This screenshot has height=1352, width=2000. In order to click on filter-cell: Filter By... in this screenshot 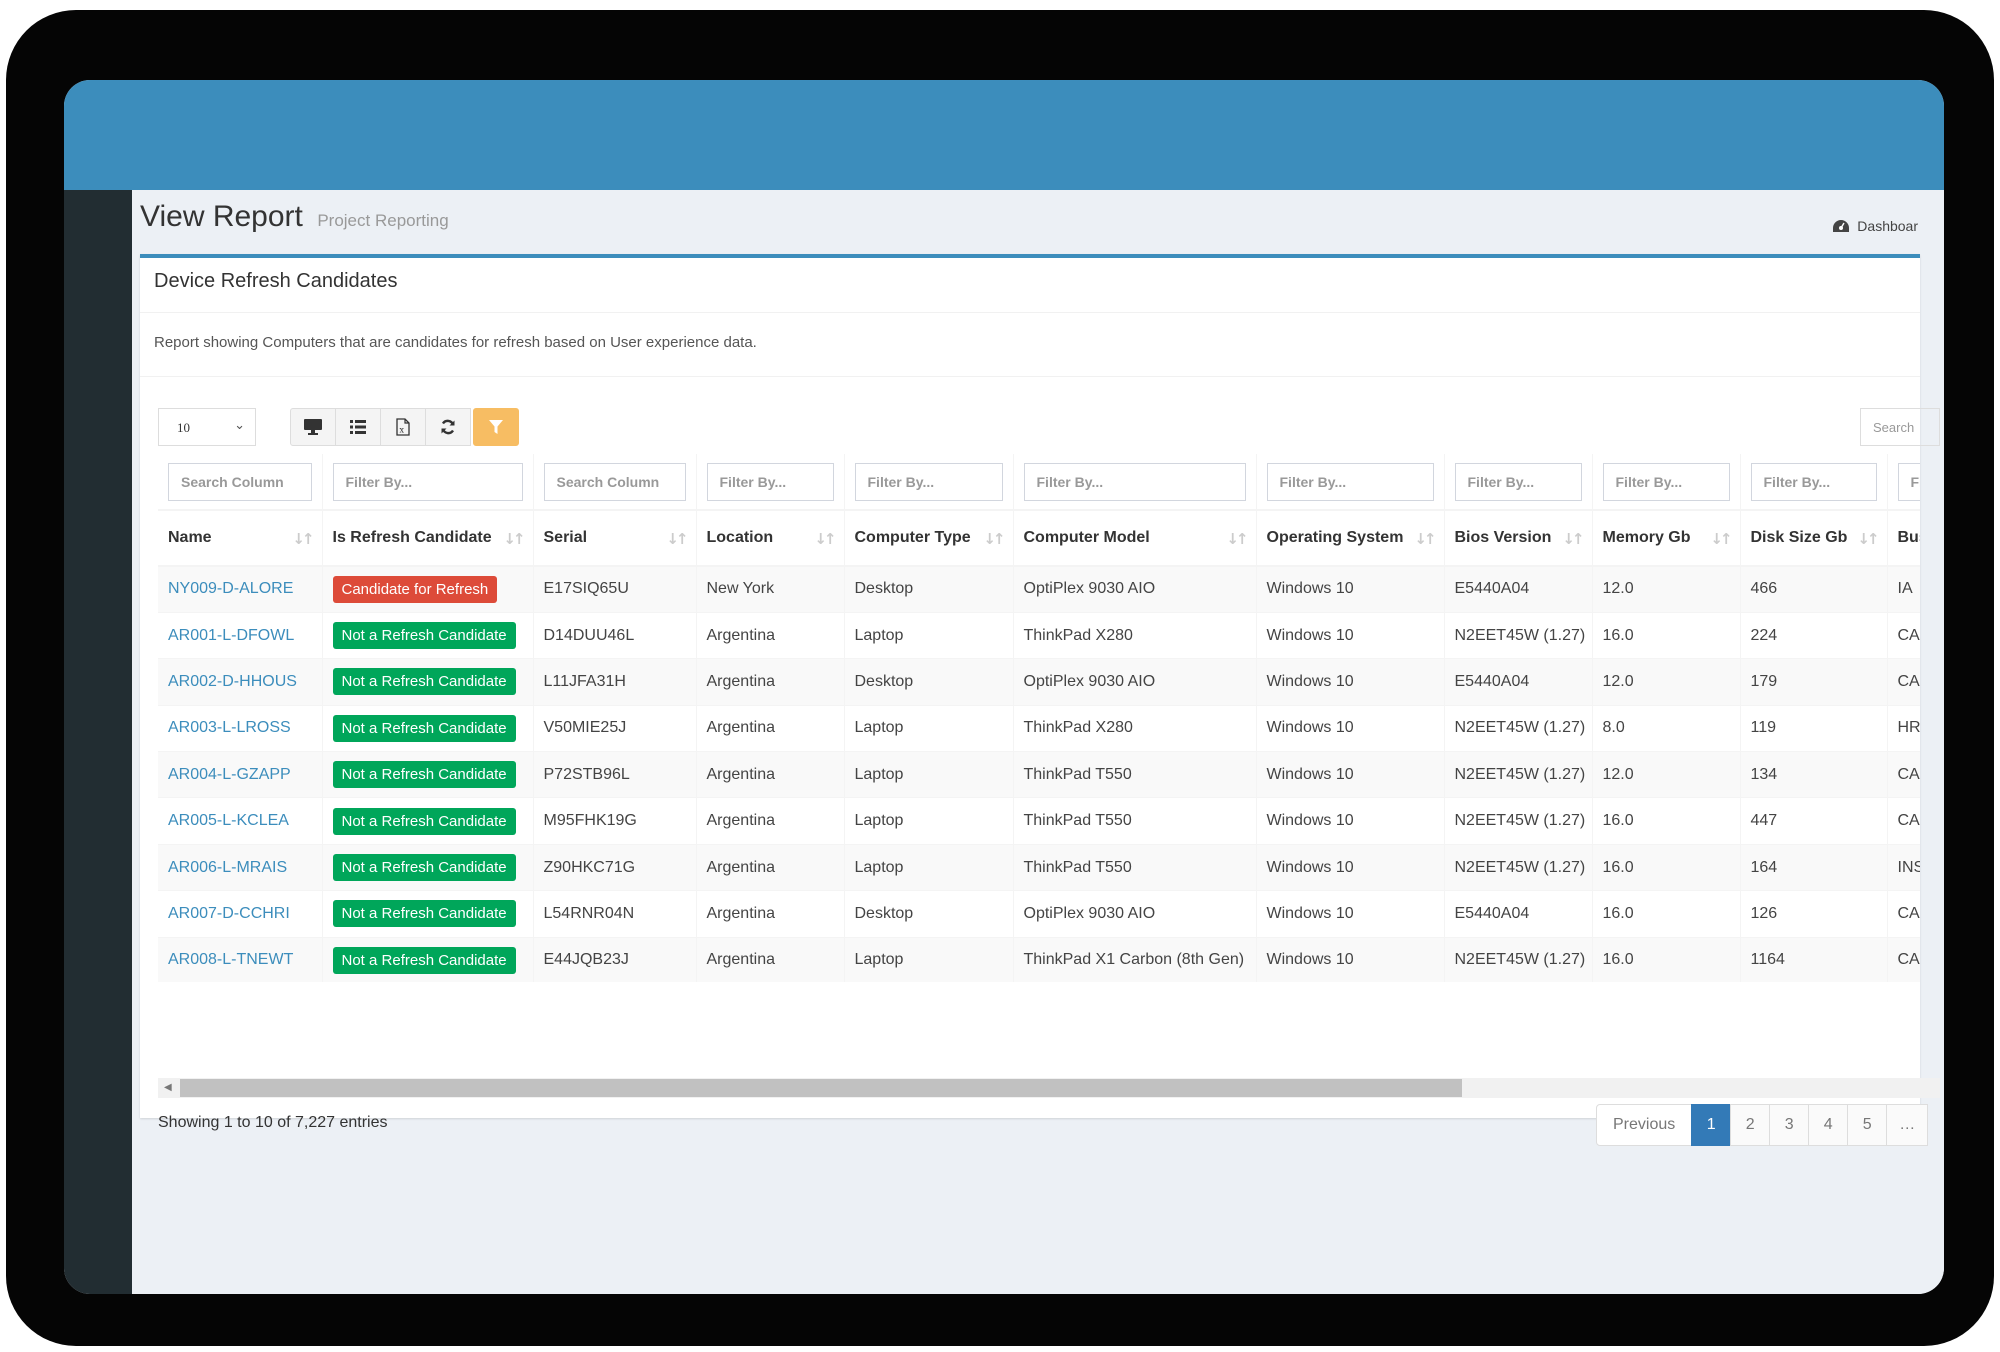, I will do `click(1350, 482)`.